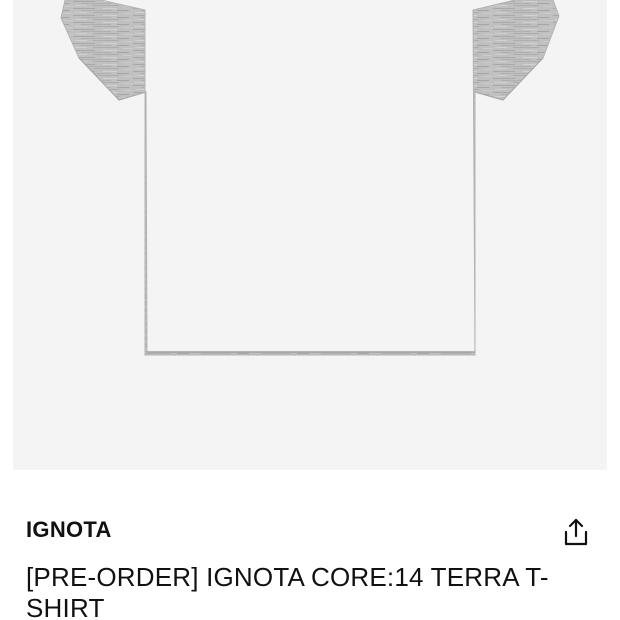 This screenshot has height=620, width=620. I want to click on product-title: [PRE-ORDER] IGNOTA CORE:14 TERRA T-SHIRT, so click(287, 591).